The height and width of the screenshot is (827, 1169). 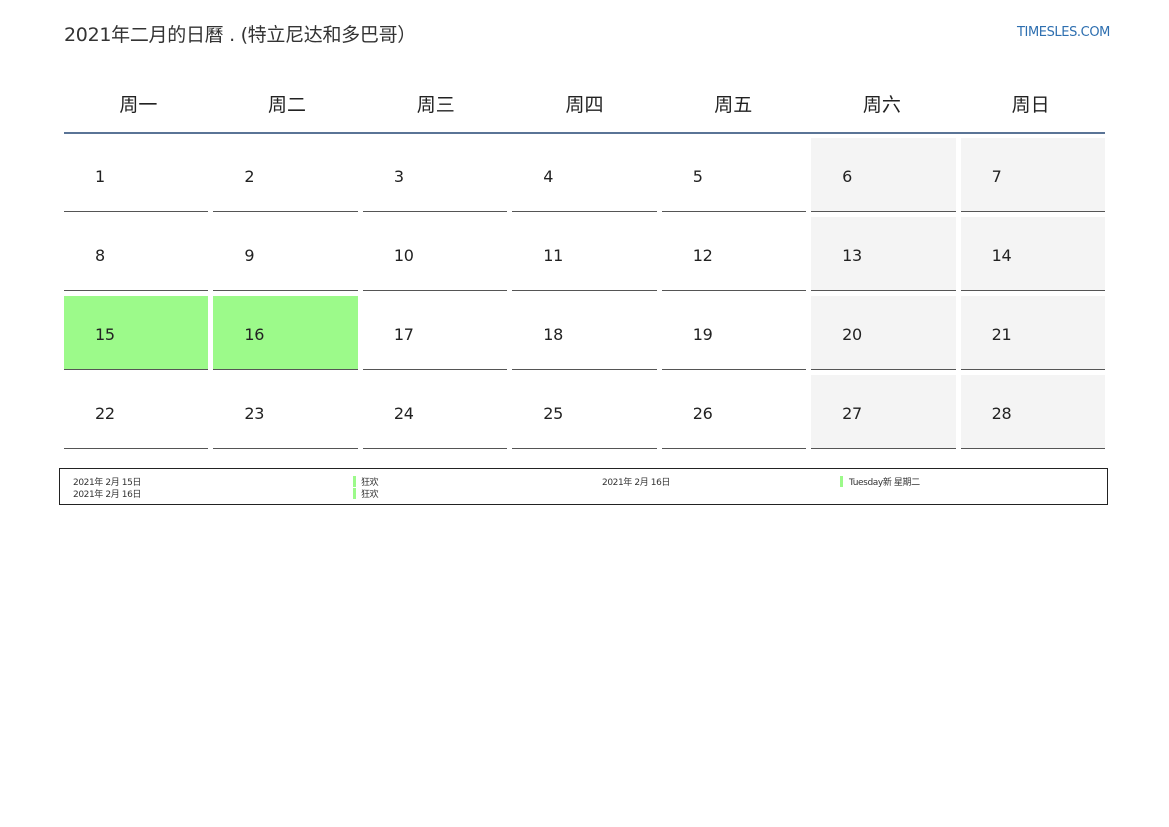 I want to click on day-number: 16, so click(x=254, y=334).